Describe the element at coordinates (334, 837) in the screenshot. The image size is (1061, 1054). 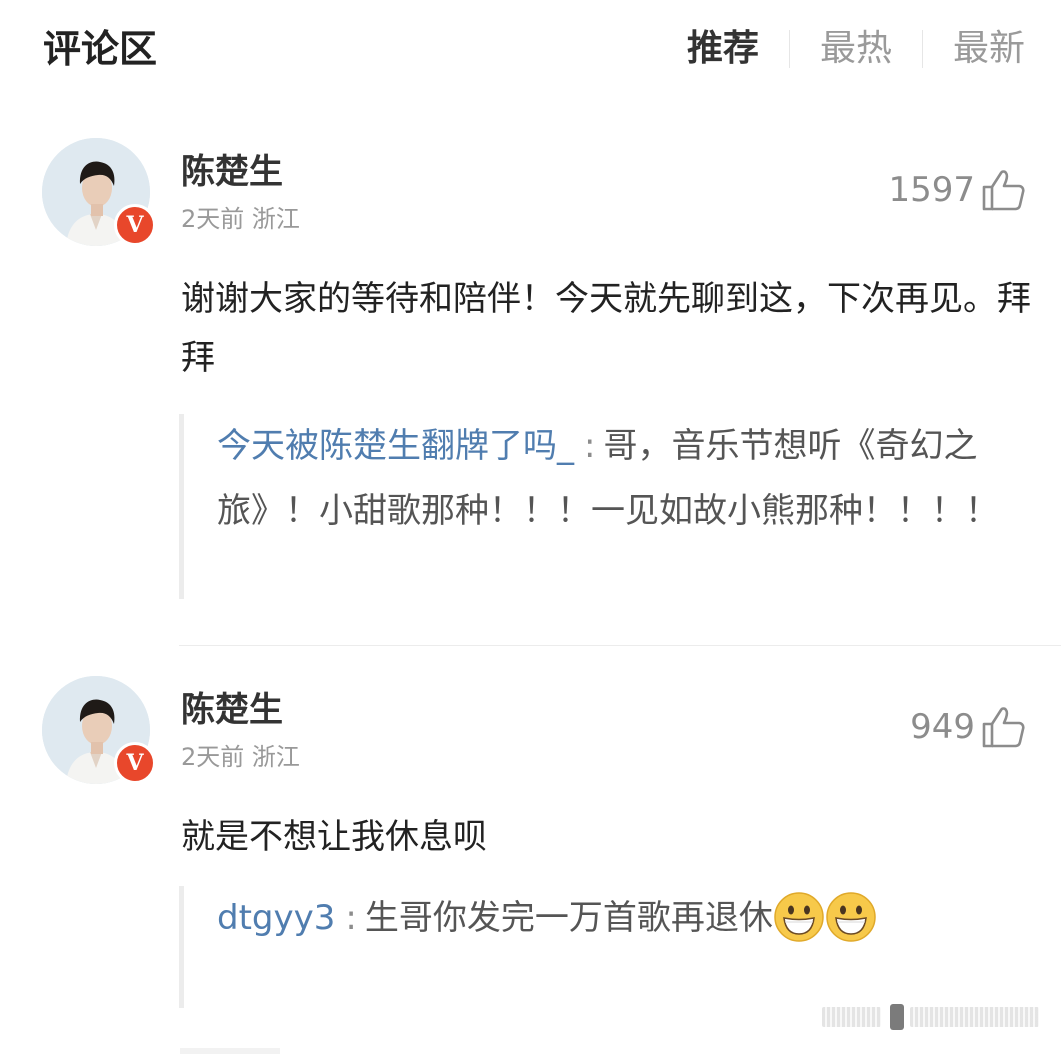
I see `comment-text: 就是不想让我休息呗` at that location.